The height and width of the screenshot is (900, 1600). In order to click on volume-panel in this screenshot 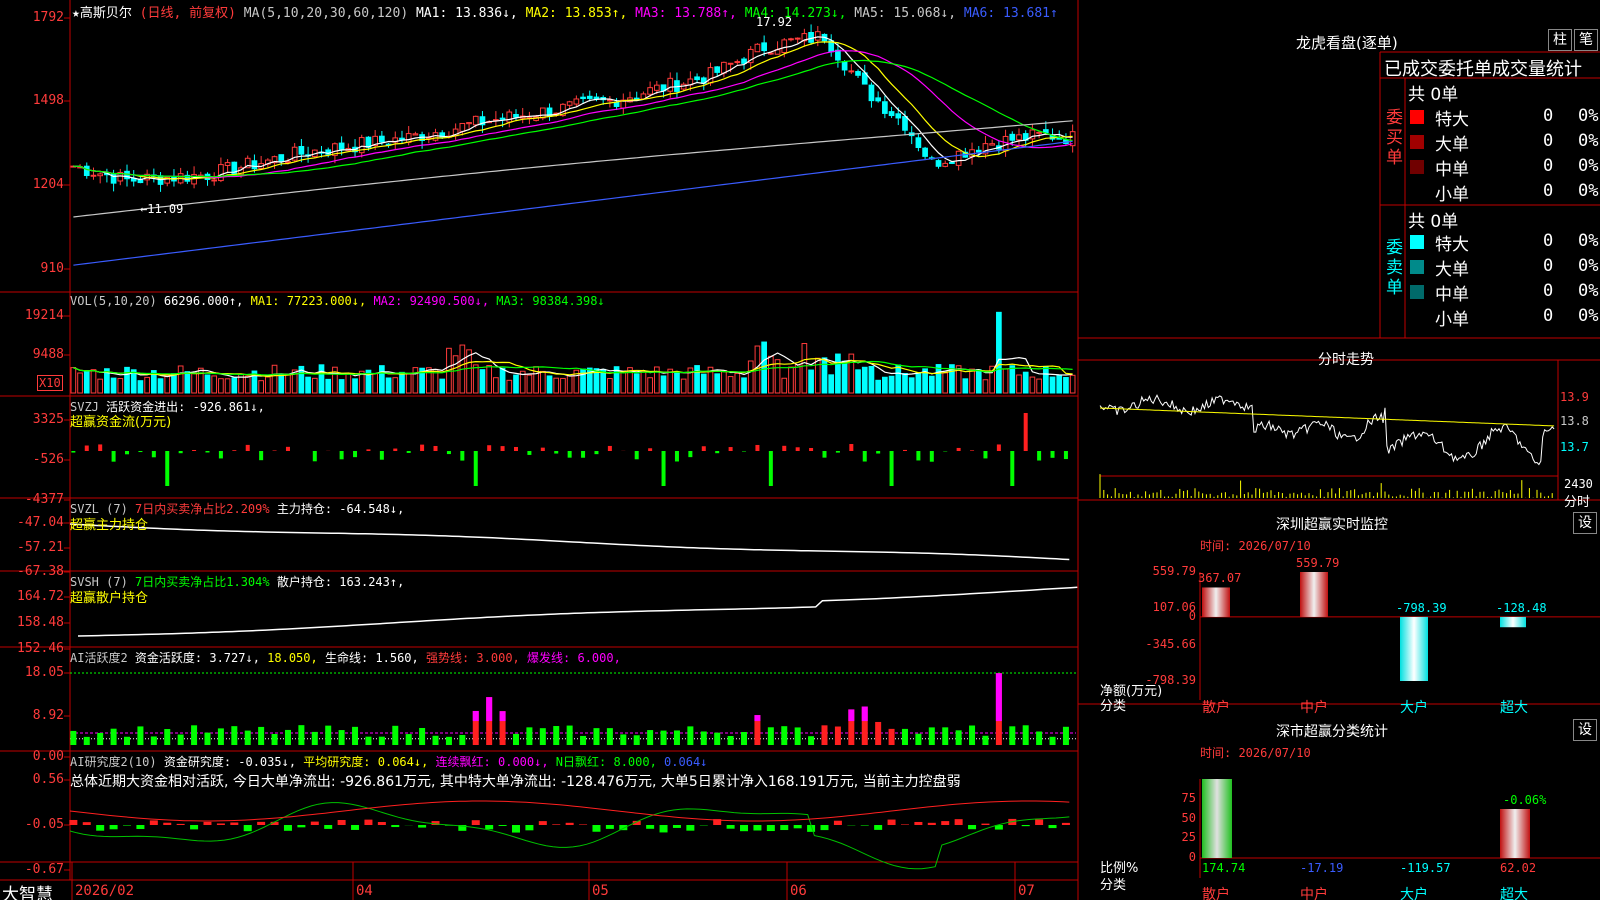, I will do `click(573, 352)`.